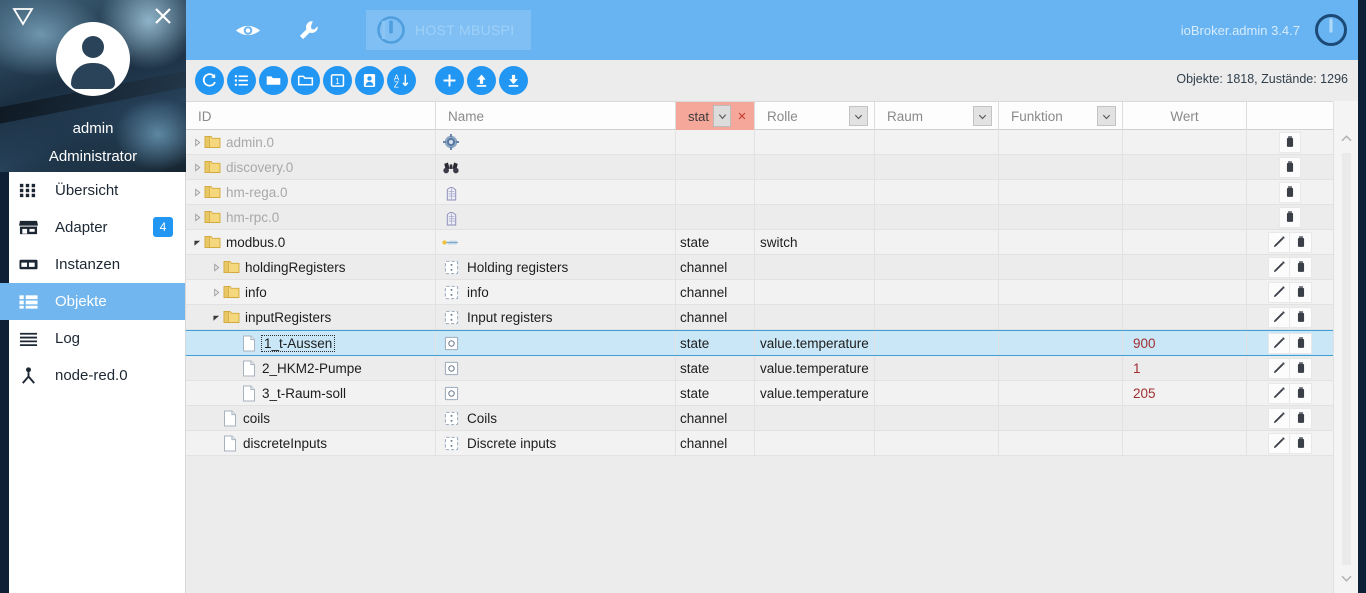 The image size is (1366, 593). I want to click on cell-role: value.temperature, so click(815, 393).